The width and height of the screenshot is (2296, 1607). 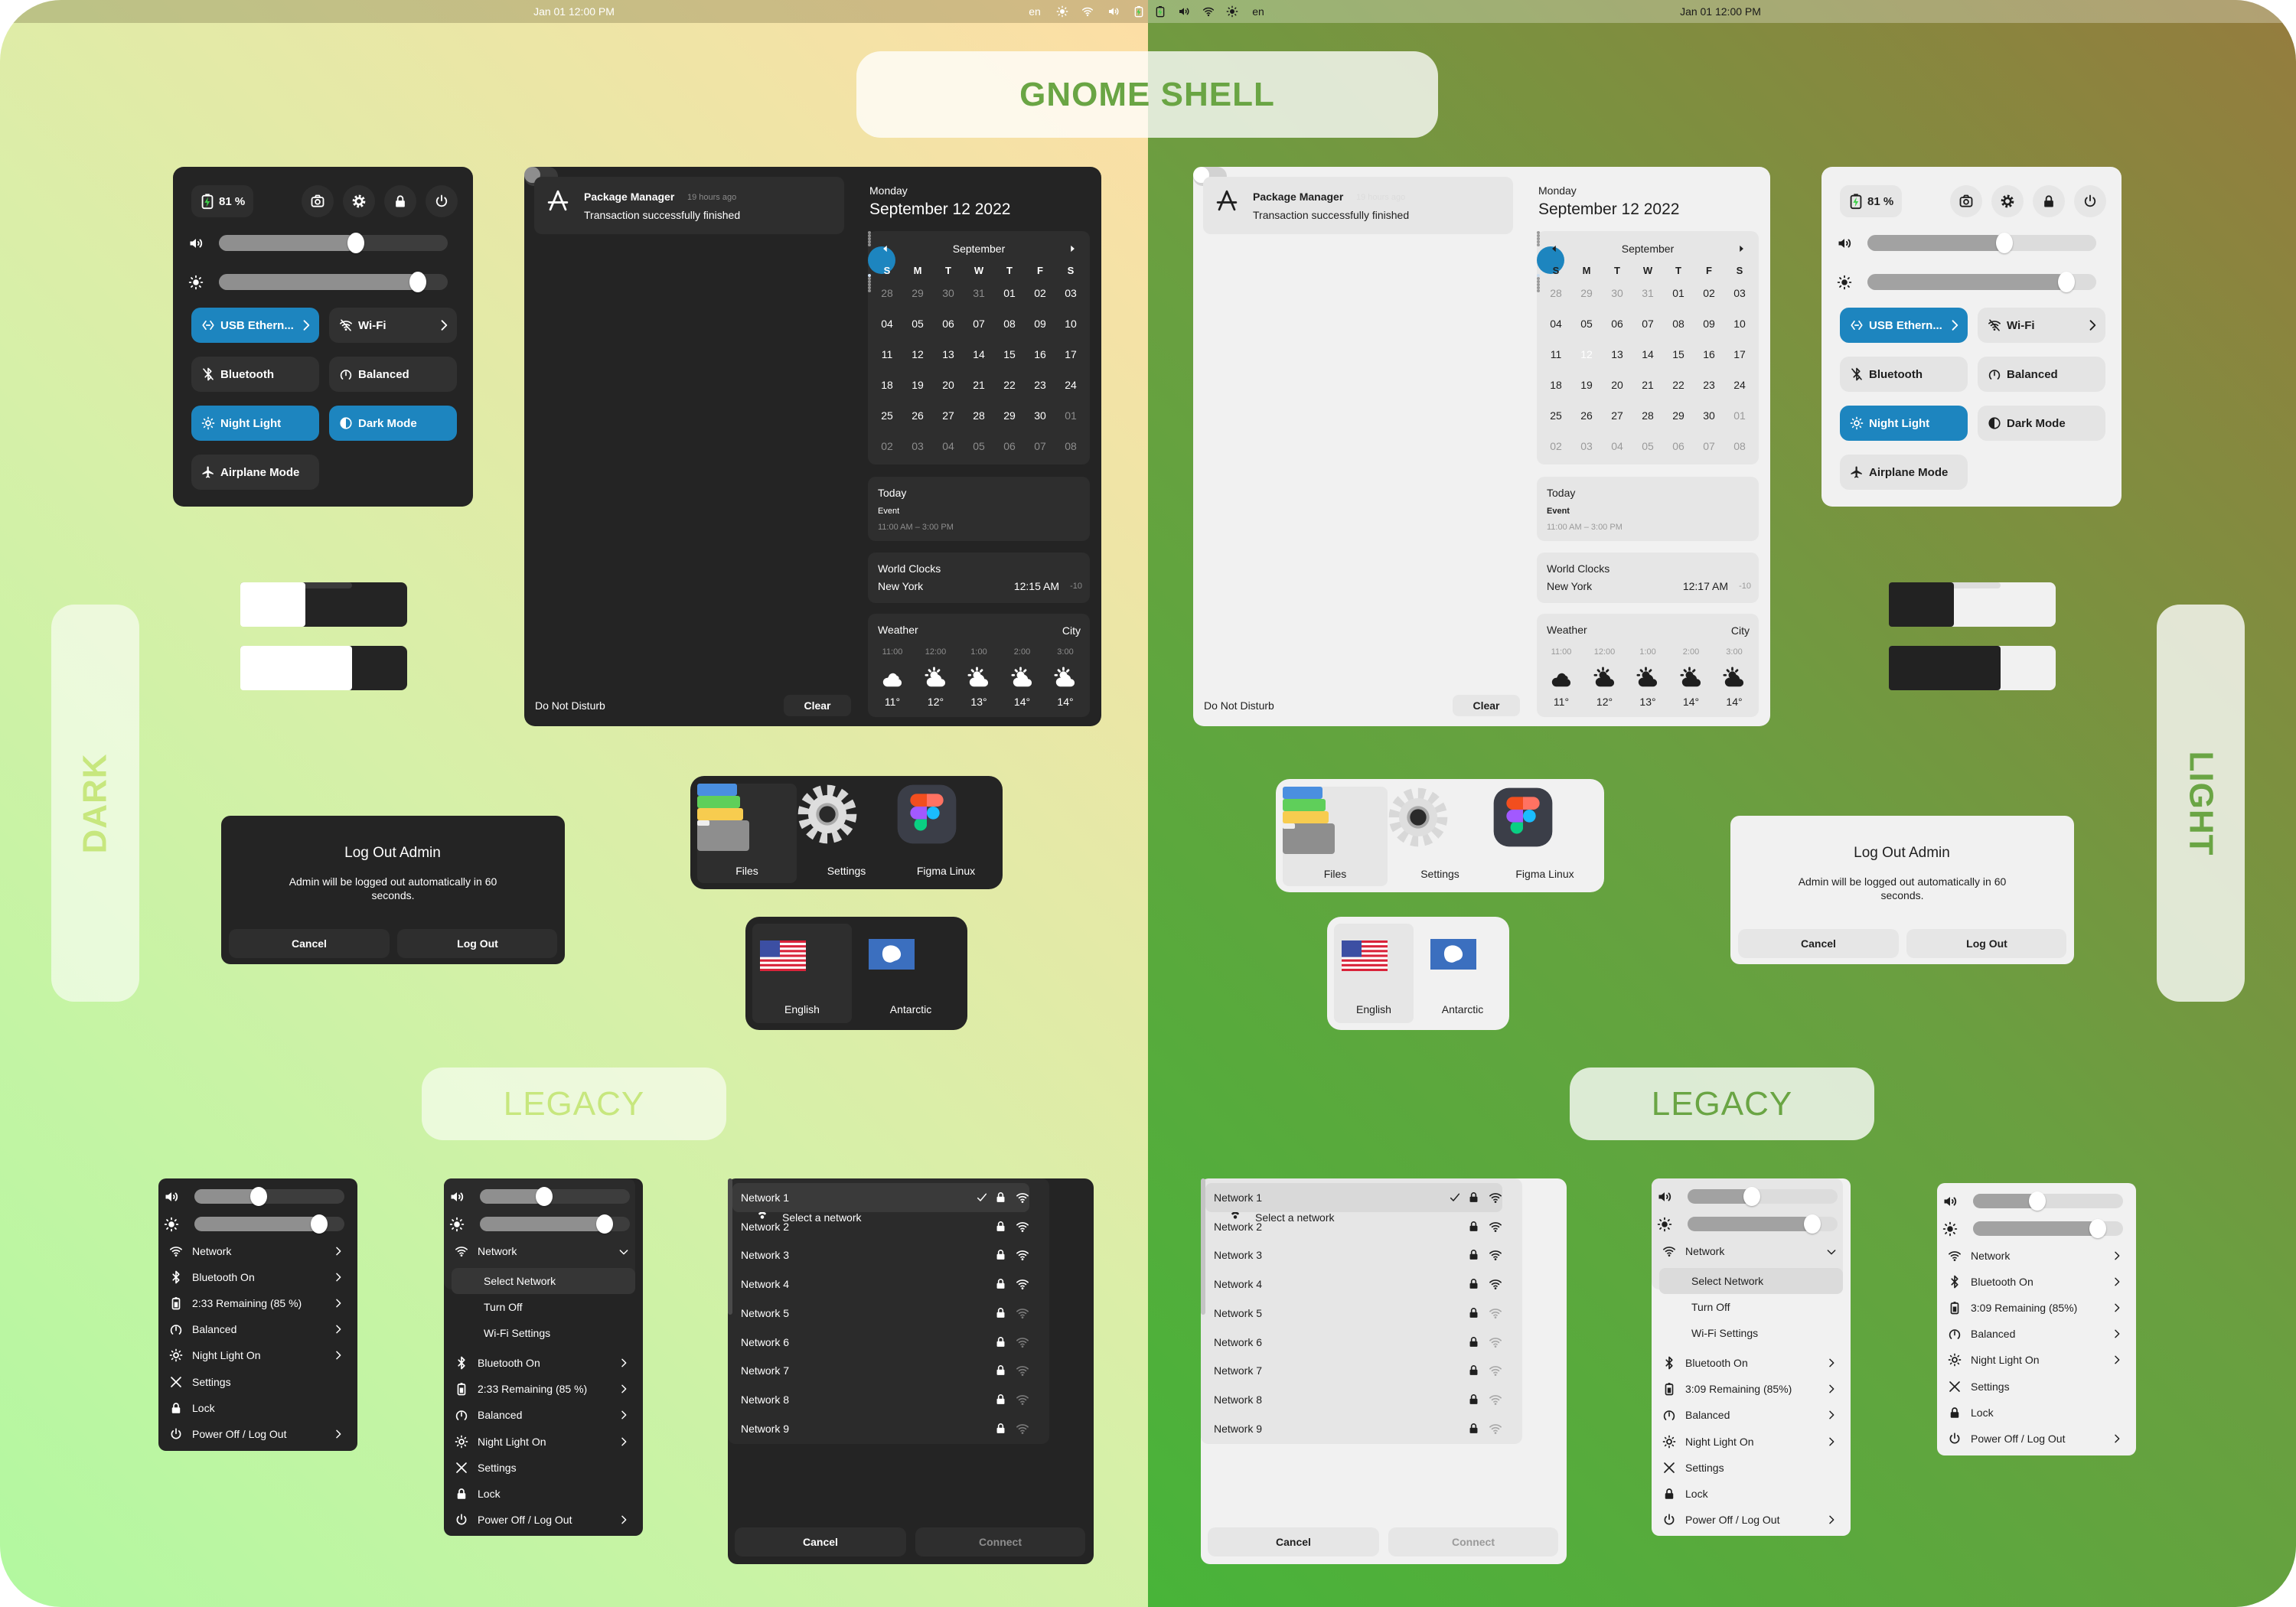 What do you see at coordinates (1353, 1226) in the screenshot?
I see `network-row: Network 2` at bounding box center [1353, 1226].